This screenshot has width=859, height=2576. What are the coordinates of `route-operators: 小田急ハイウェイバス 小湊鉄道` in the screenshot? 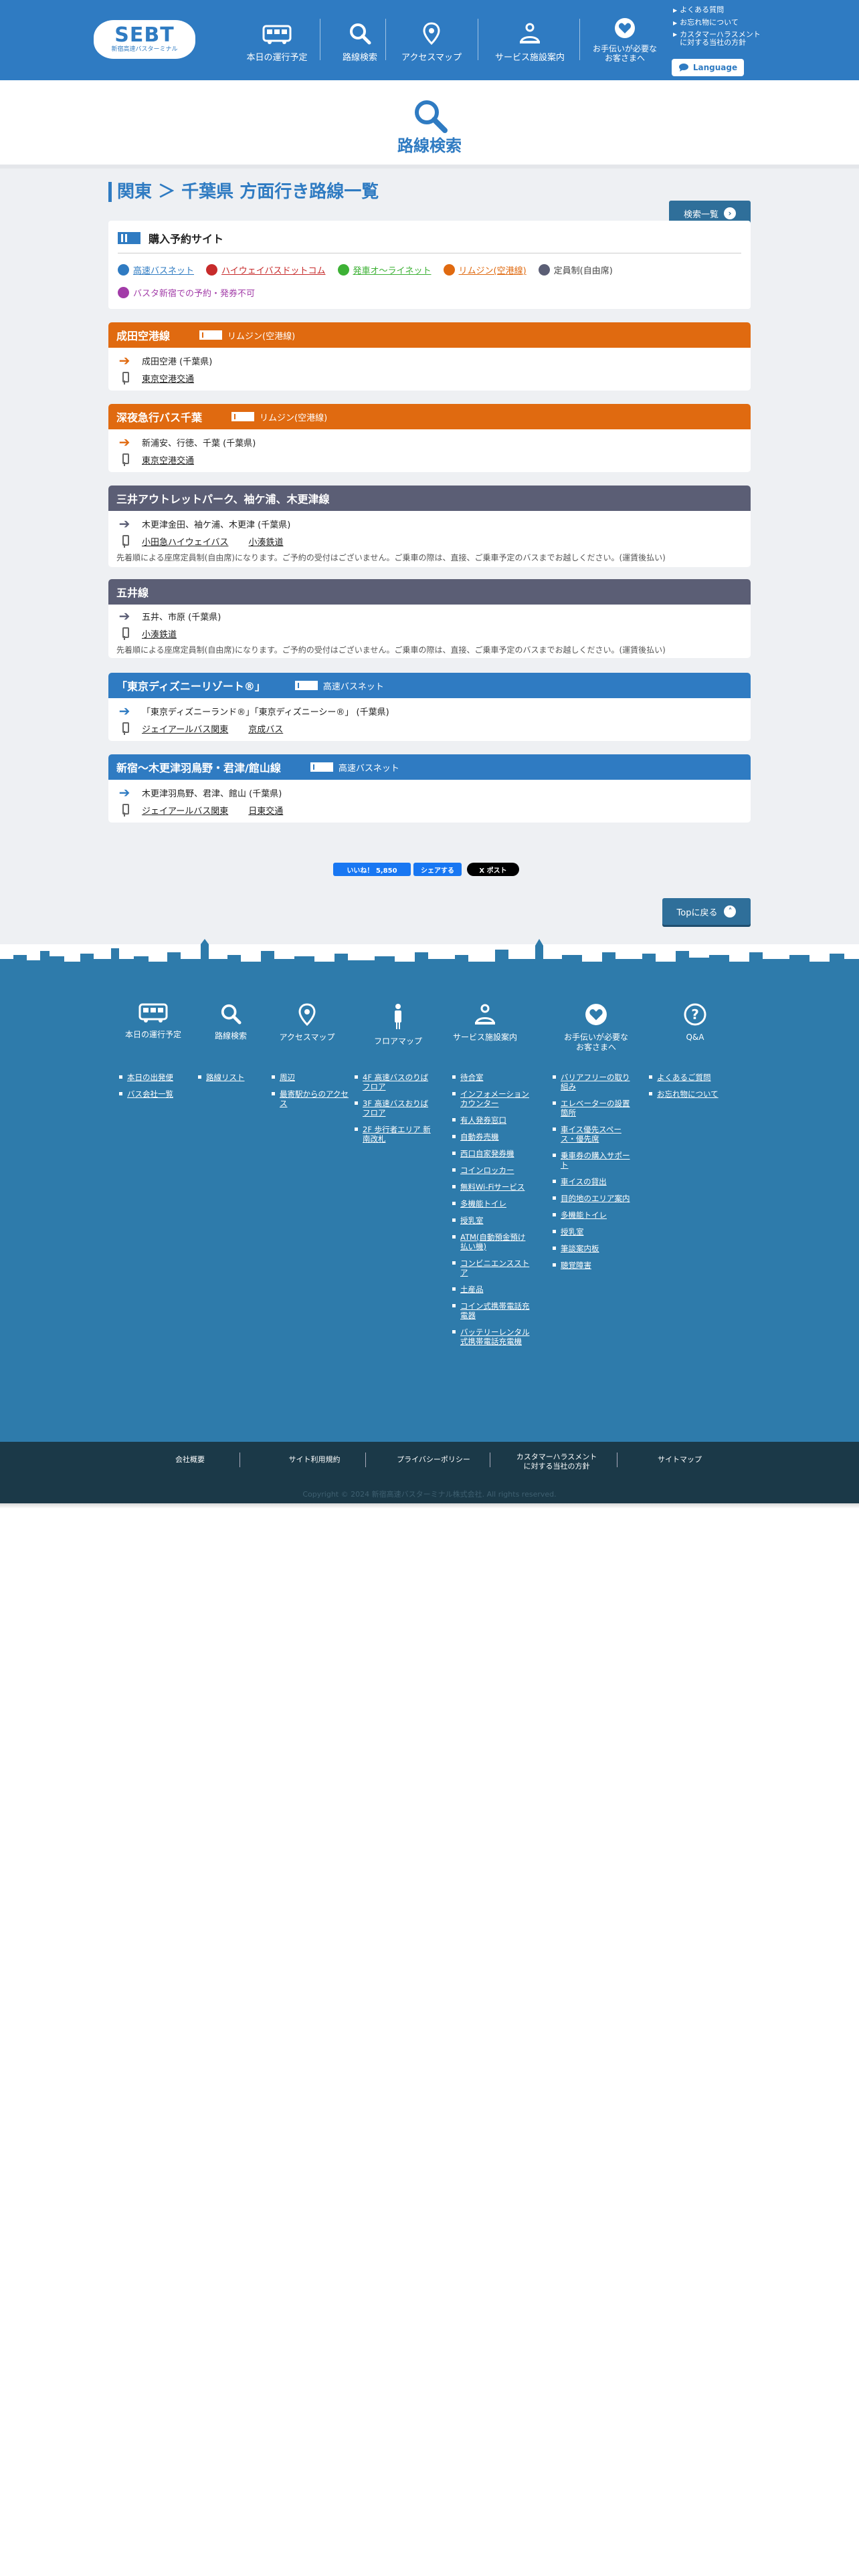 It's located at (429, 541).